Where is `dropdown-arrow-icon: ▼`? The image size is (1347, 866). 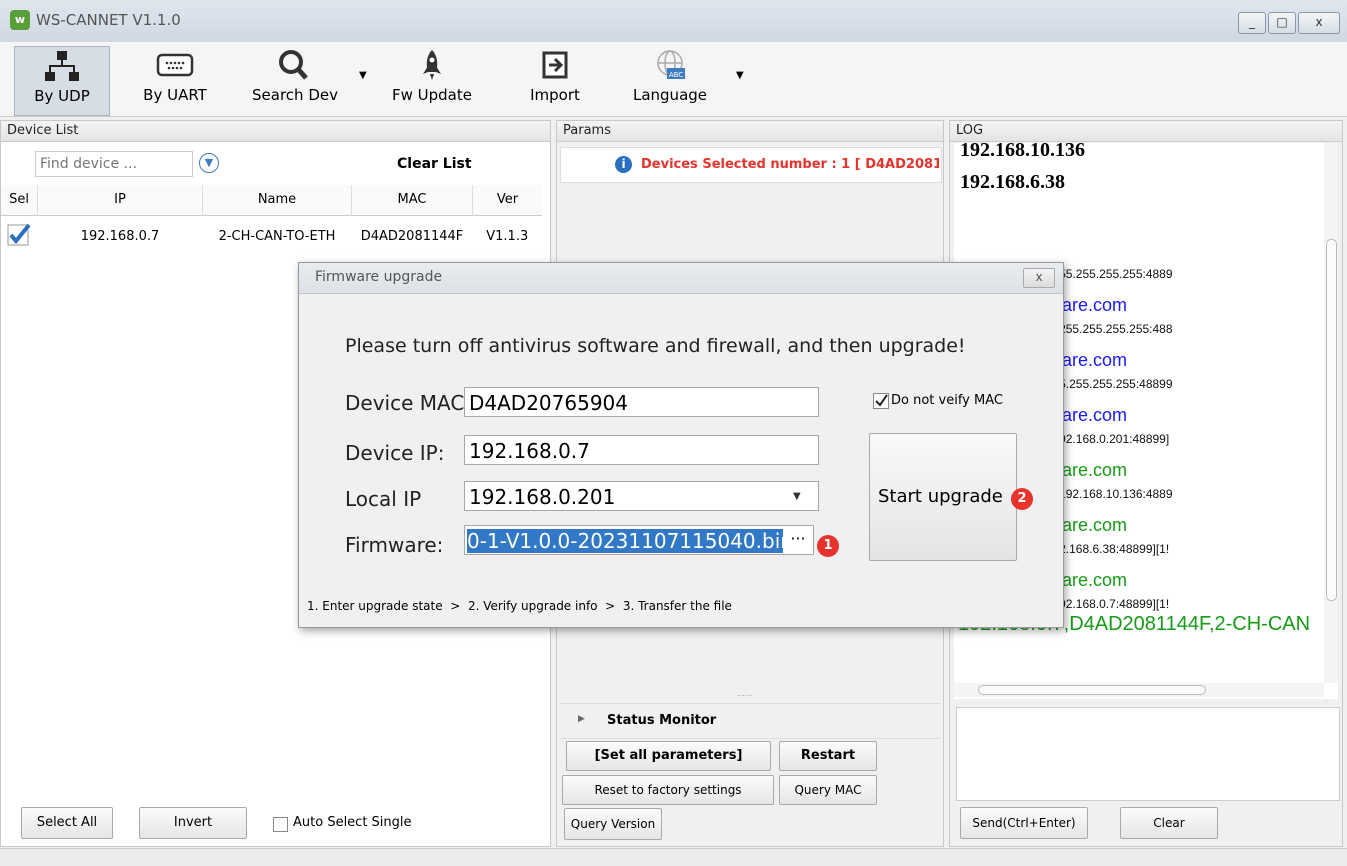 dropdown-arrow-icon: ▼ is located at coordinates (797, 496).